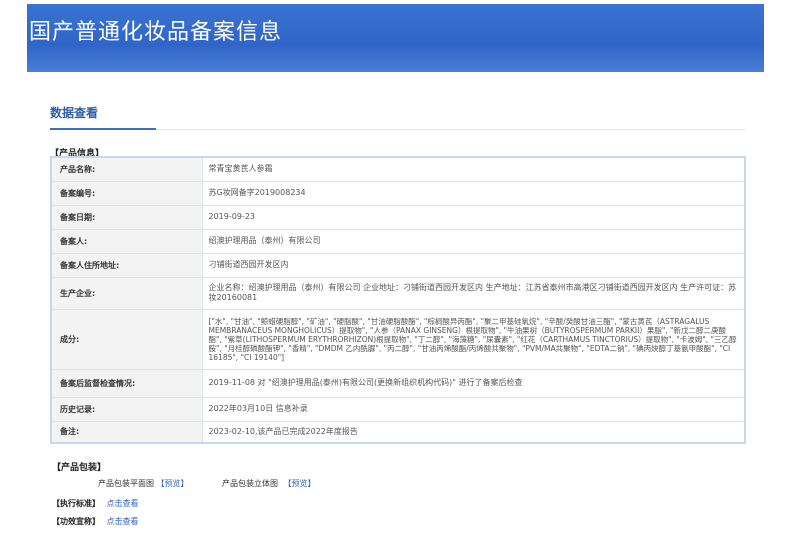 Image resolution: width=790 pixels, height=545 pixels. What do you see at coordinates (126, 265) in the screenshot?
I see `row-key: 备案人住所地址:` at bounding box center [126, 265].